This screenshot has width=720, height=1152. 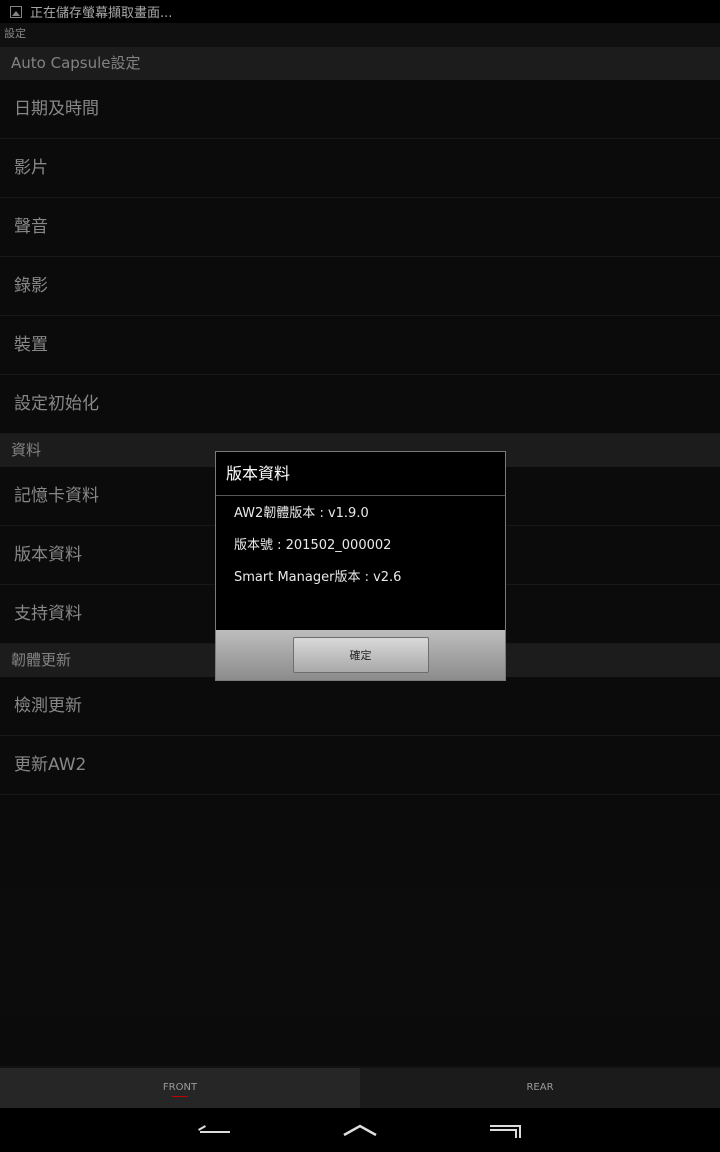 What do you see at coordinates (313, 545) in the screenshot?
I see `build-number-text: 版本號 : 201502_000002` at bounding box center [313, 545].